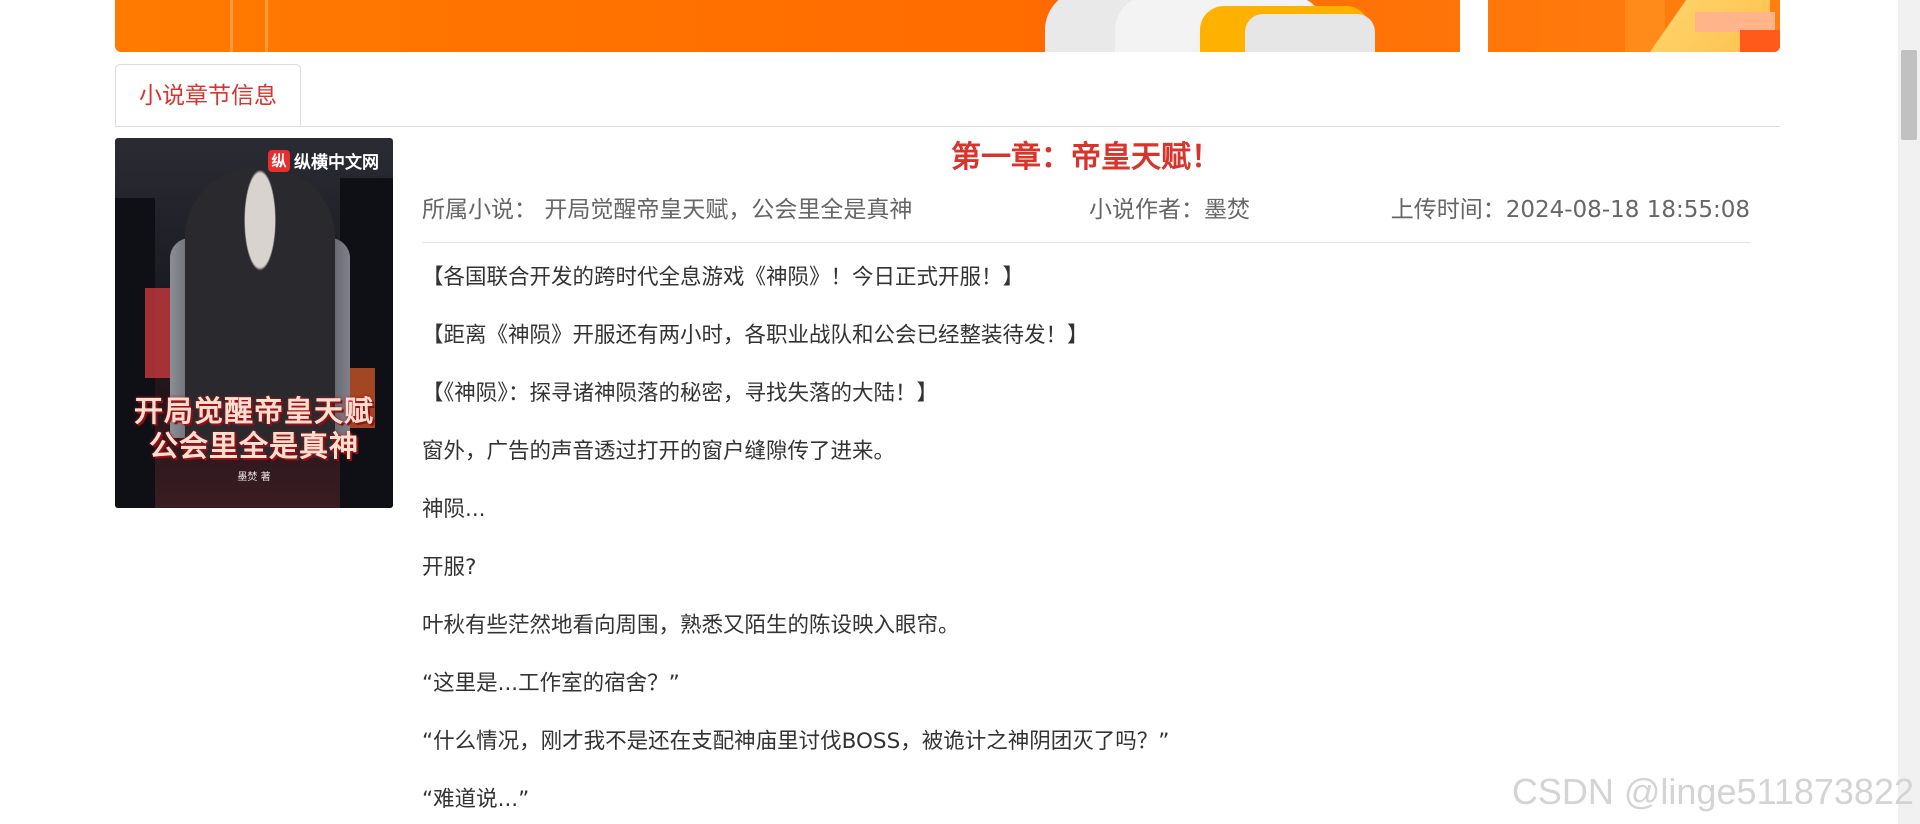 The width and height of the screenshot is (1920, 824). What do you see at coordinates (691, 625) in the screenshot?
I see `paragraph: 叶秋有些茫然地看向周围，熟悉又陌生的陈设映入眼帘。` at bounding box center [691, 625].